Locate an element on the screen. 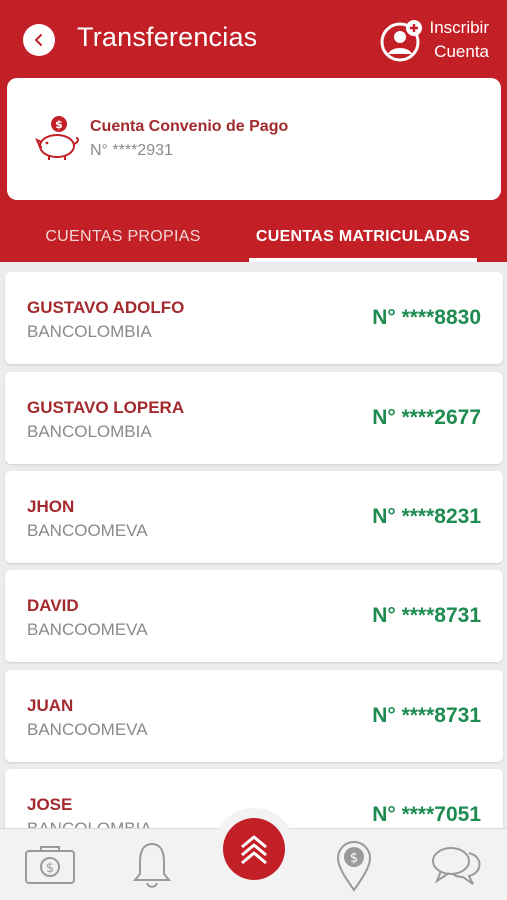 The image size is (507, 900). account-holder: DAVID is located at coordinates (53, 605).